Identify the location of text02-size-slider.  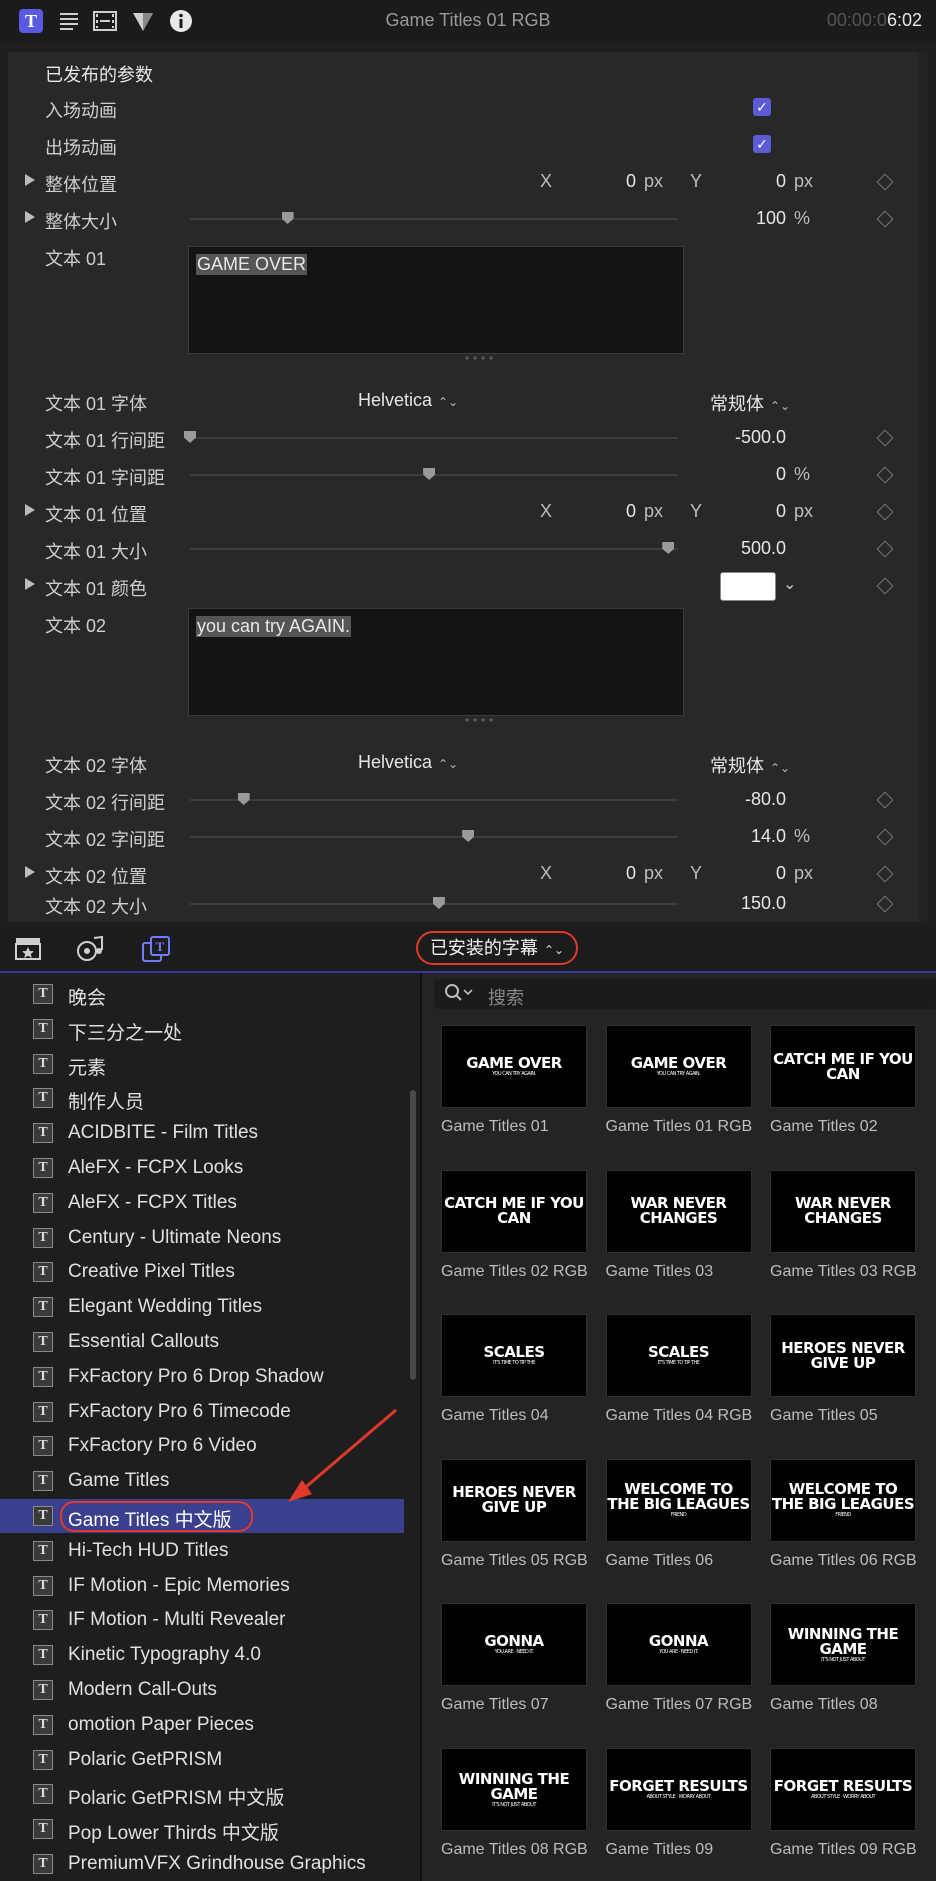
(434, 903).